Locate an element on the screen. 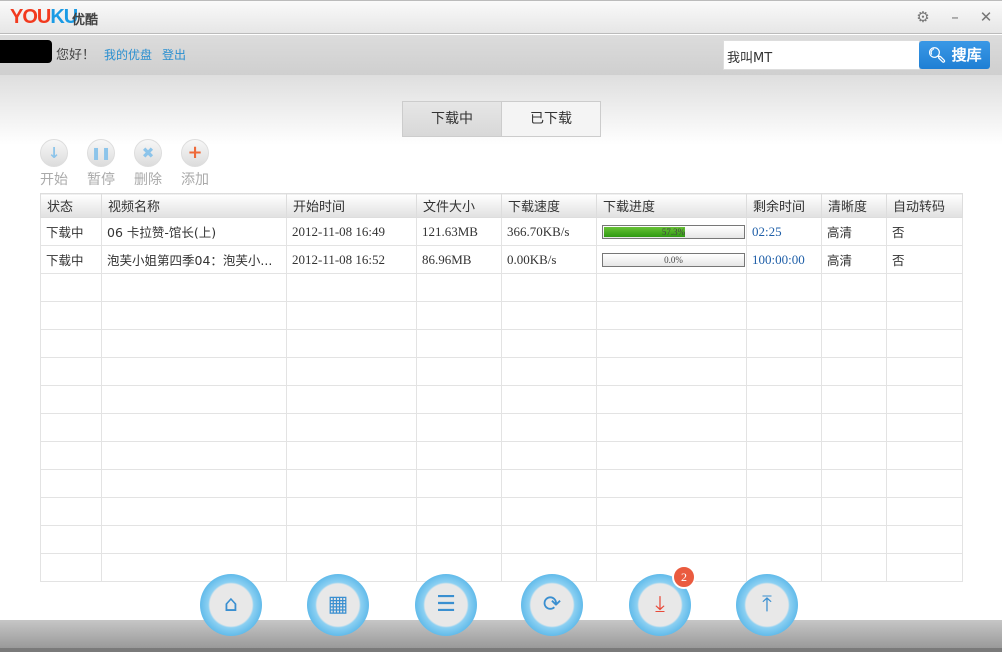 The image size is (1002, 652). column-header: 状态 is located at coordinates (71, 205).